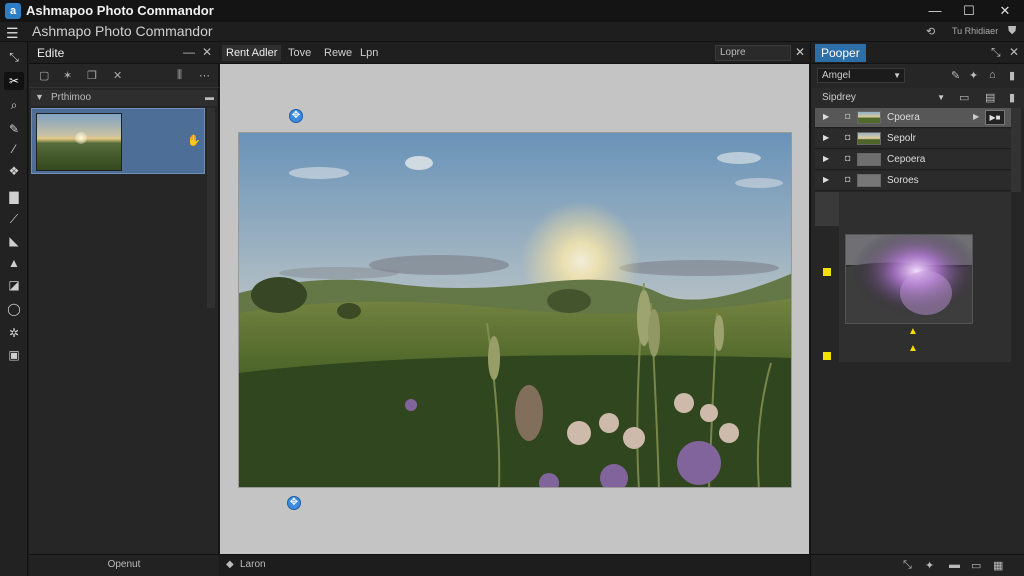  I want to click on panel-minimize-icon: —, so click(189, 52).